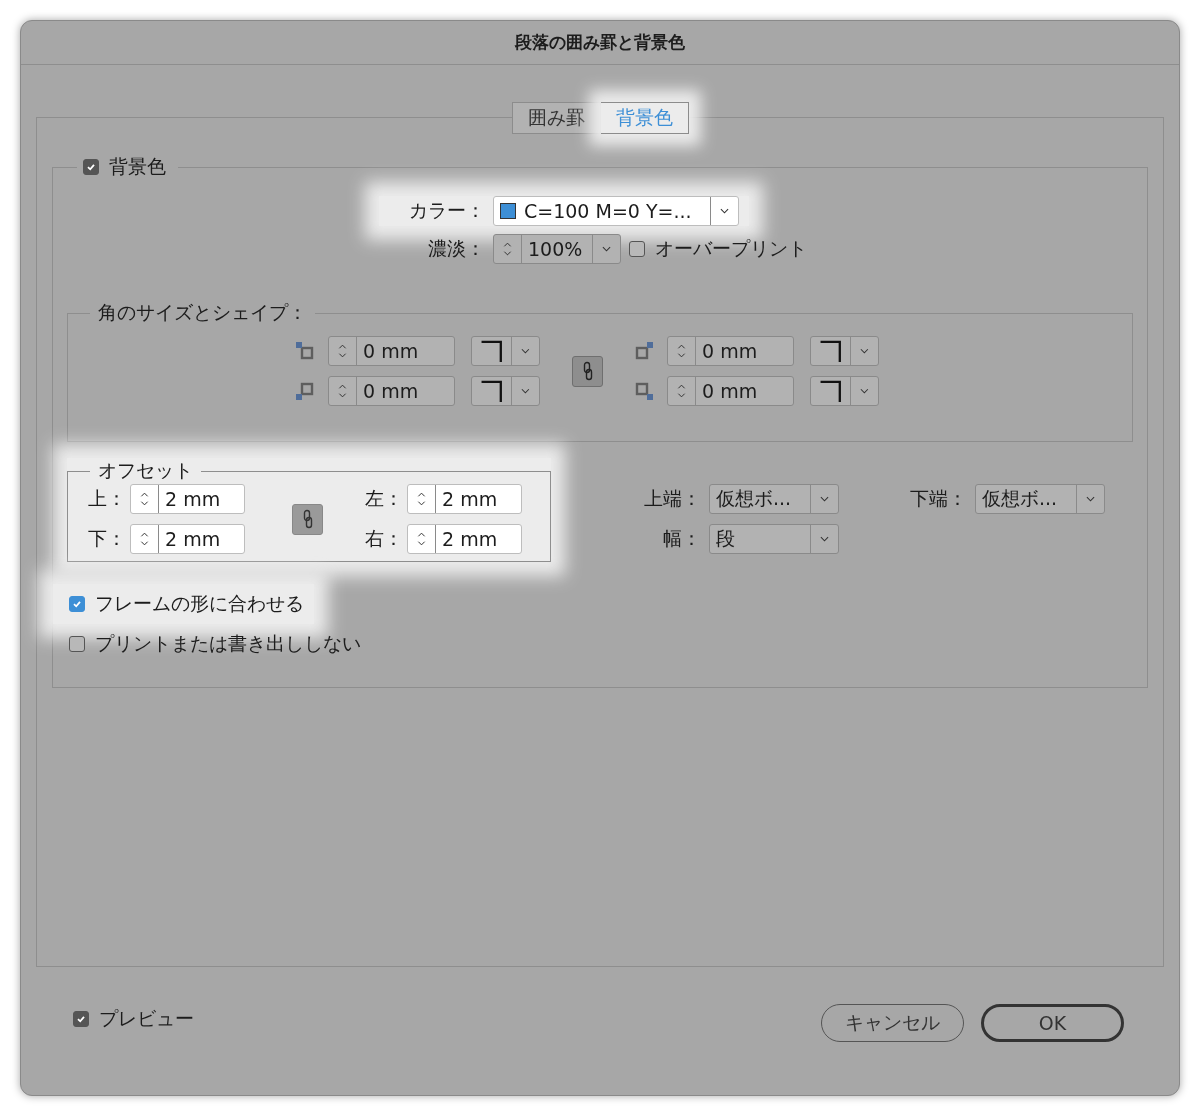  I want to click on cancel-button: キャンセル, so click(892, 1023).